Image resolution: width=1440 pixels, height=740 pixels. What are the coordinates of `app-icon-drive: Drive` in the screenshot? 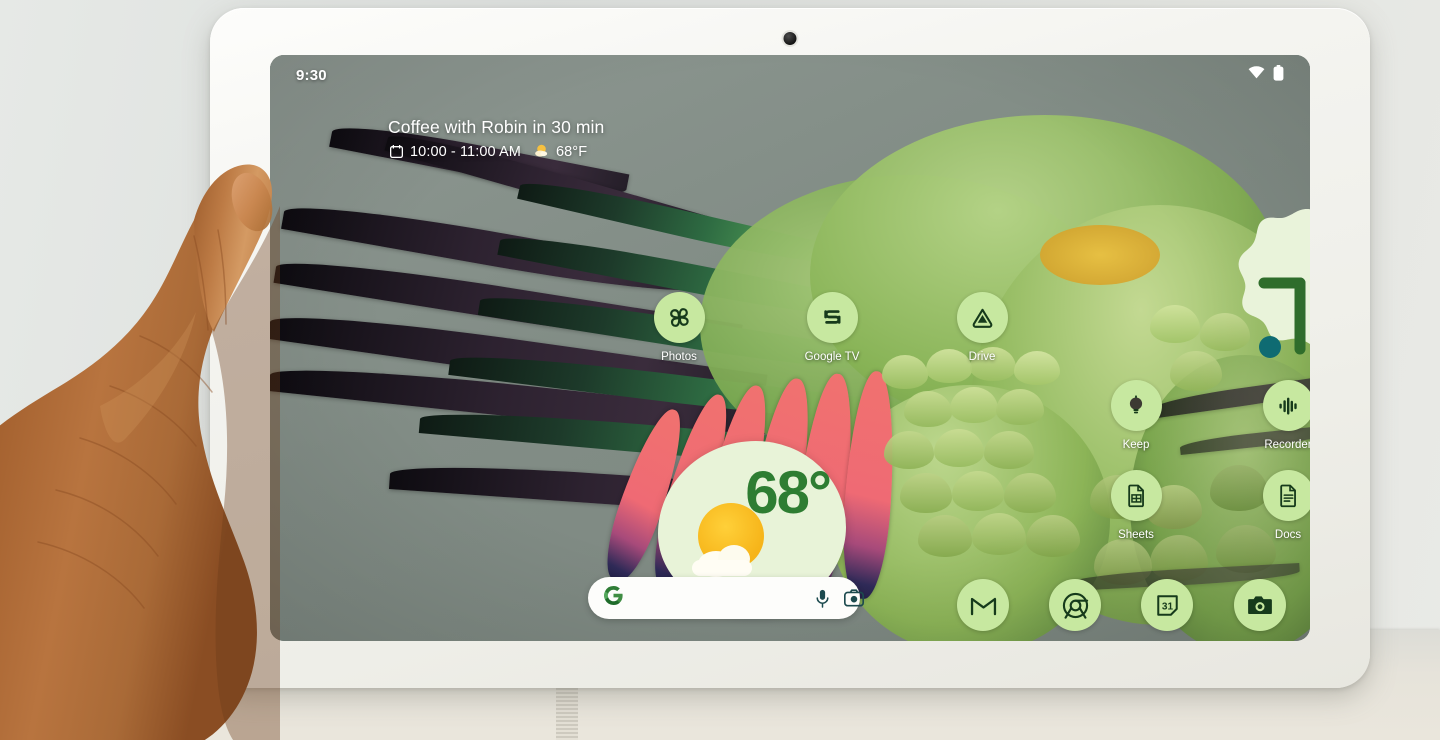 It's located at (982, 327).